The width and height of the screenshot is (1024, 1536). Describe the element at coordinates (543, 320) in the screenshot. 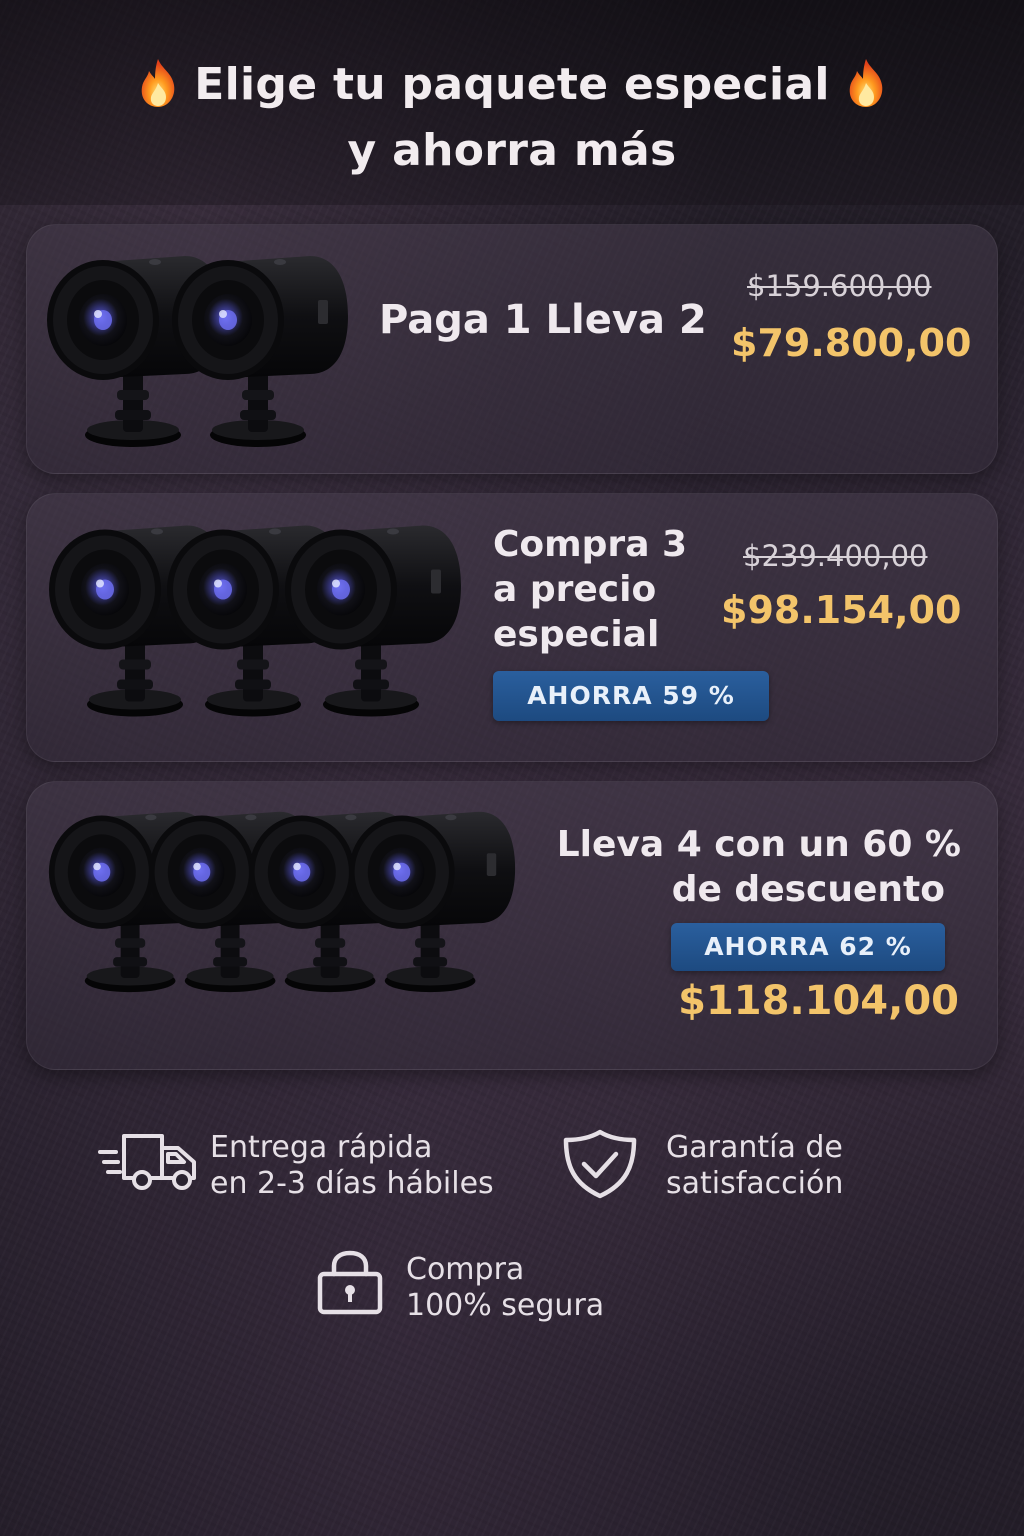

I see `package-title: Paga 1 Lleva 2` at that location.